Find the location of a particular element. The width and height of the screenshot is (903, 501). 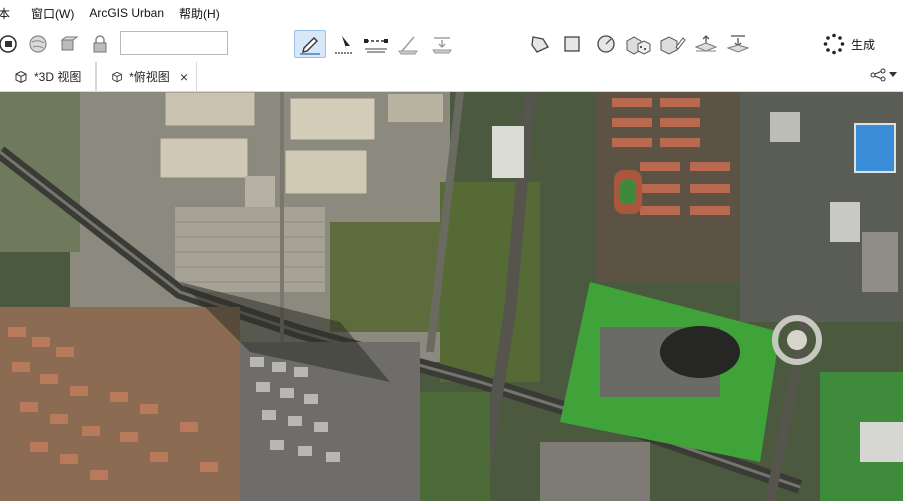

circle-shape-button is located at coordinates (606, 44).